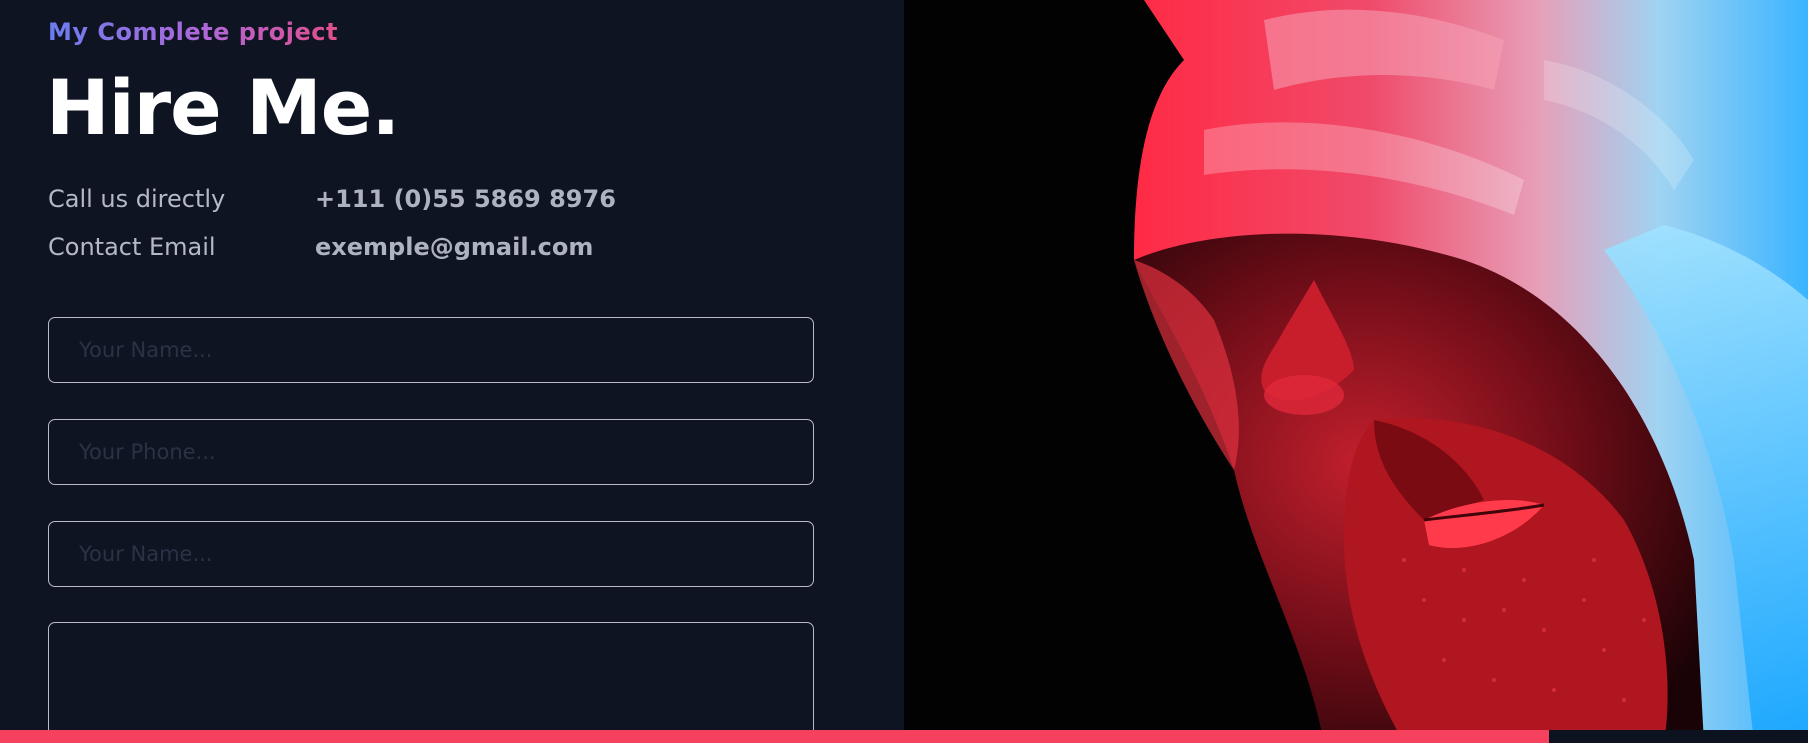 This screenshot has width=1808, height=743. What do you see at coordinates (454, 247) in the screenshot?
I see `email-address: exemple@gmail.com` at bounding box center [454, 247].